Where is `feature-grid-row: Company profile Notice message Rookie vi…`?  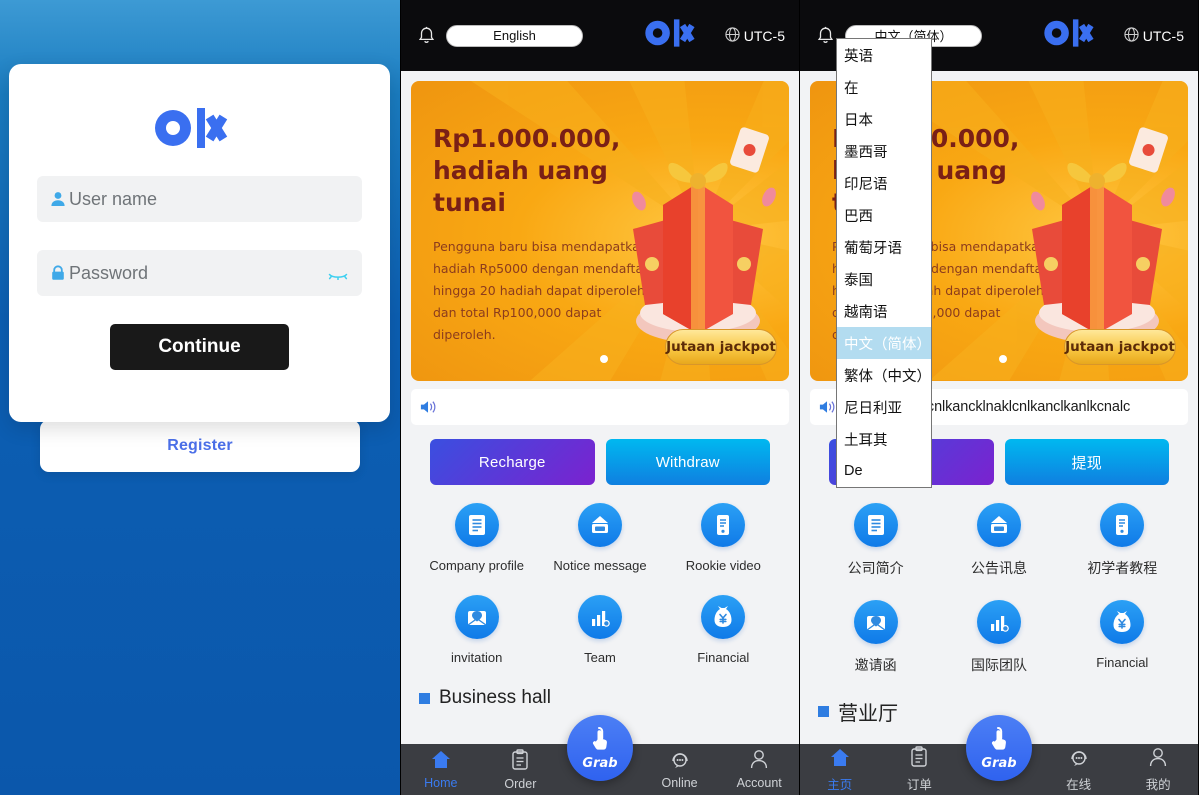
feature-grid-row: Company profile Notice message Rookie vi… is located at coordinates (600, 538).